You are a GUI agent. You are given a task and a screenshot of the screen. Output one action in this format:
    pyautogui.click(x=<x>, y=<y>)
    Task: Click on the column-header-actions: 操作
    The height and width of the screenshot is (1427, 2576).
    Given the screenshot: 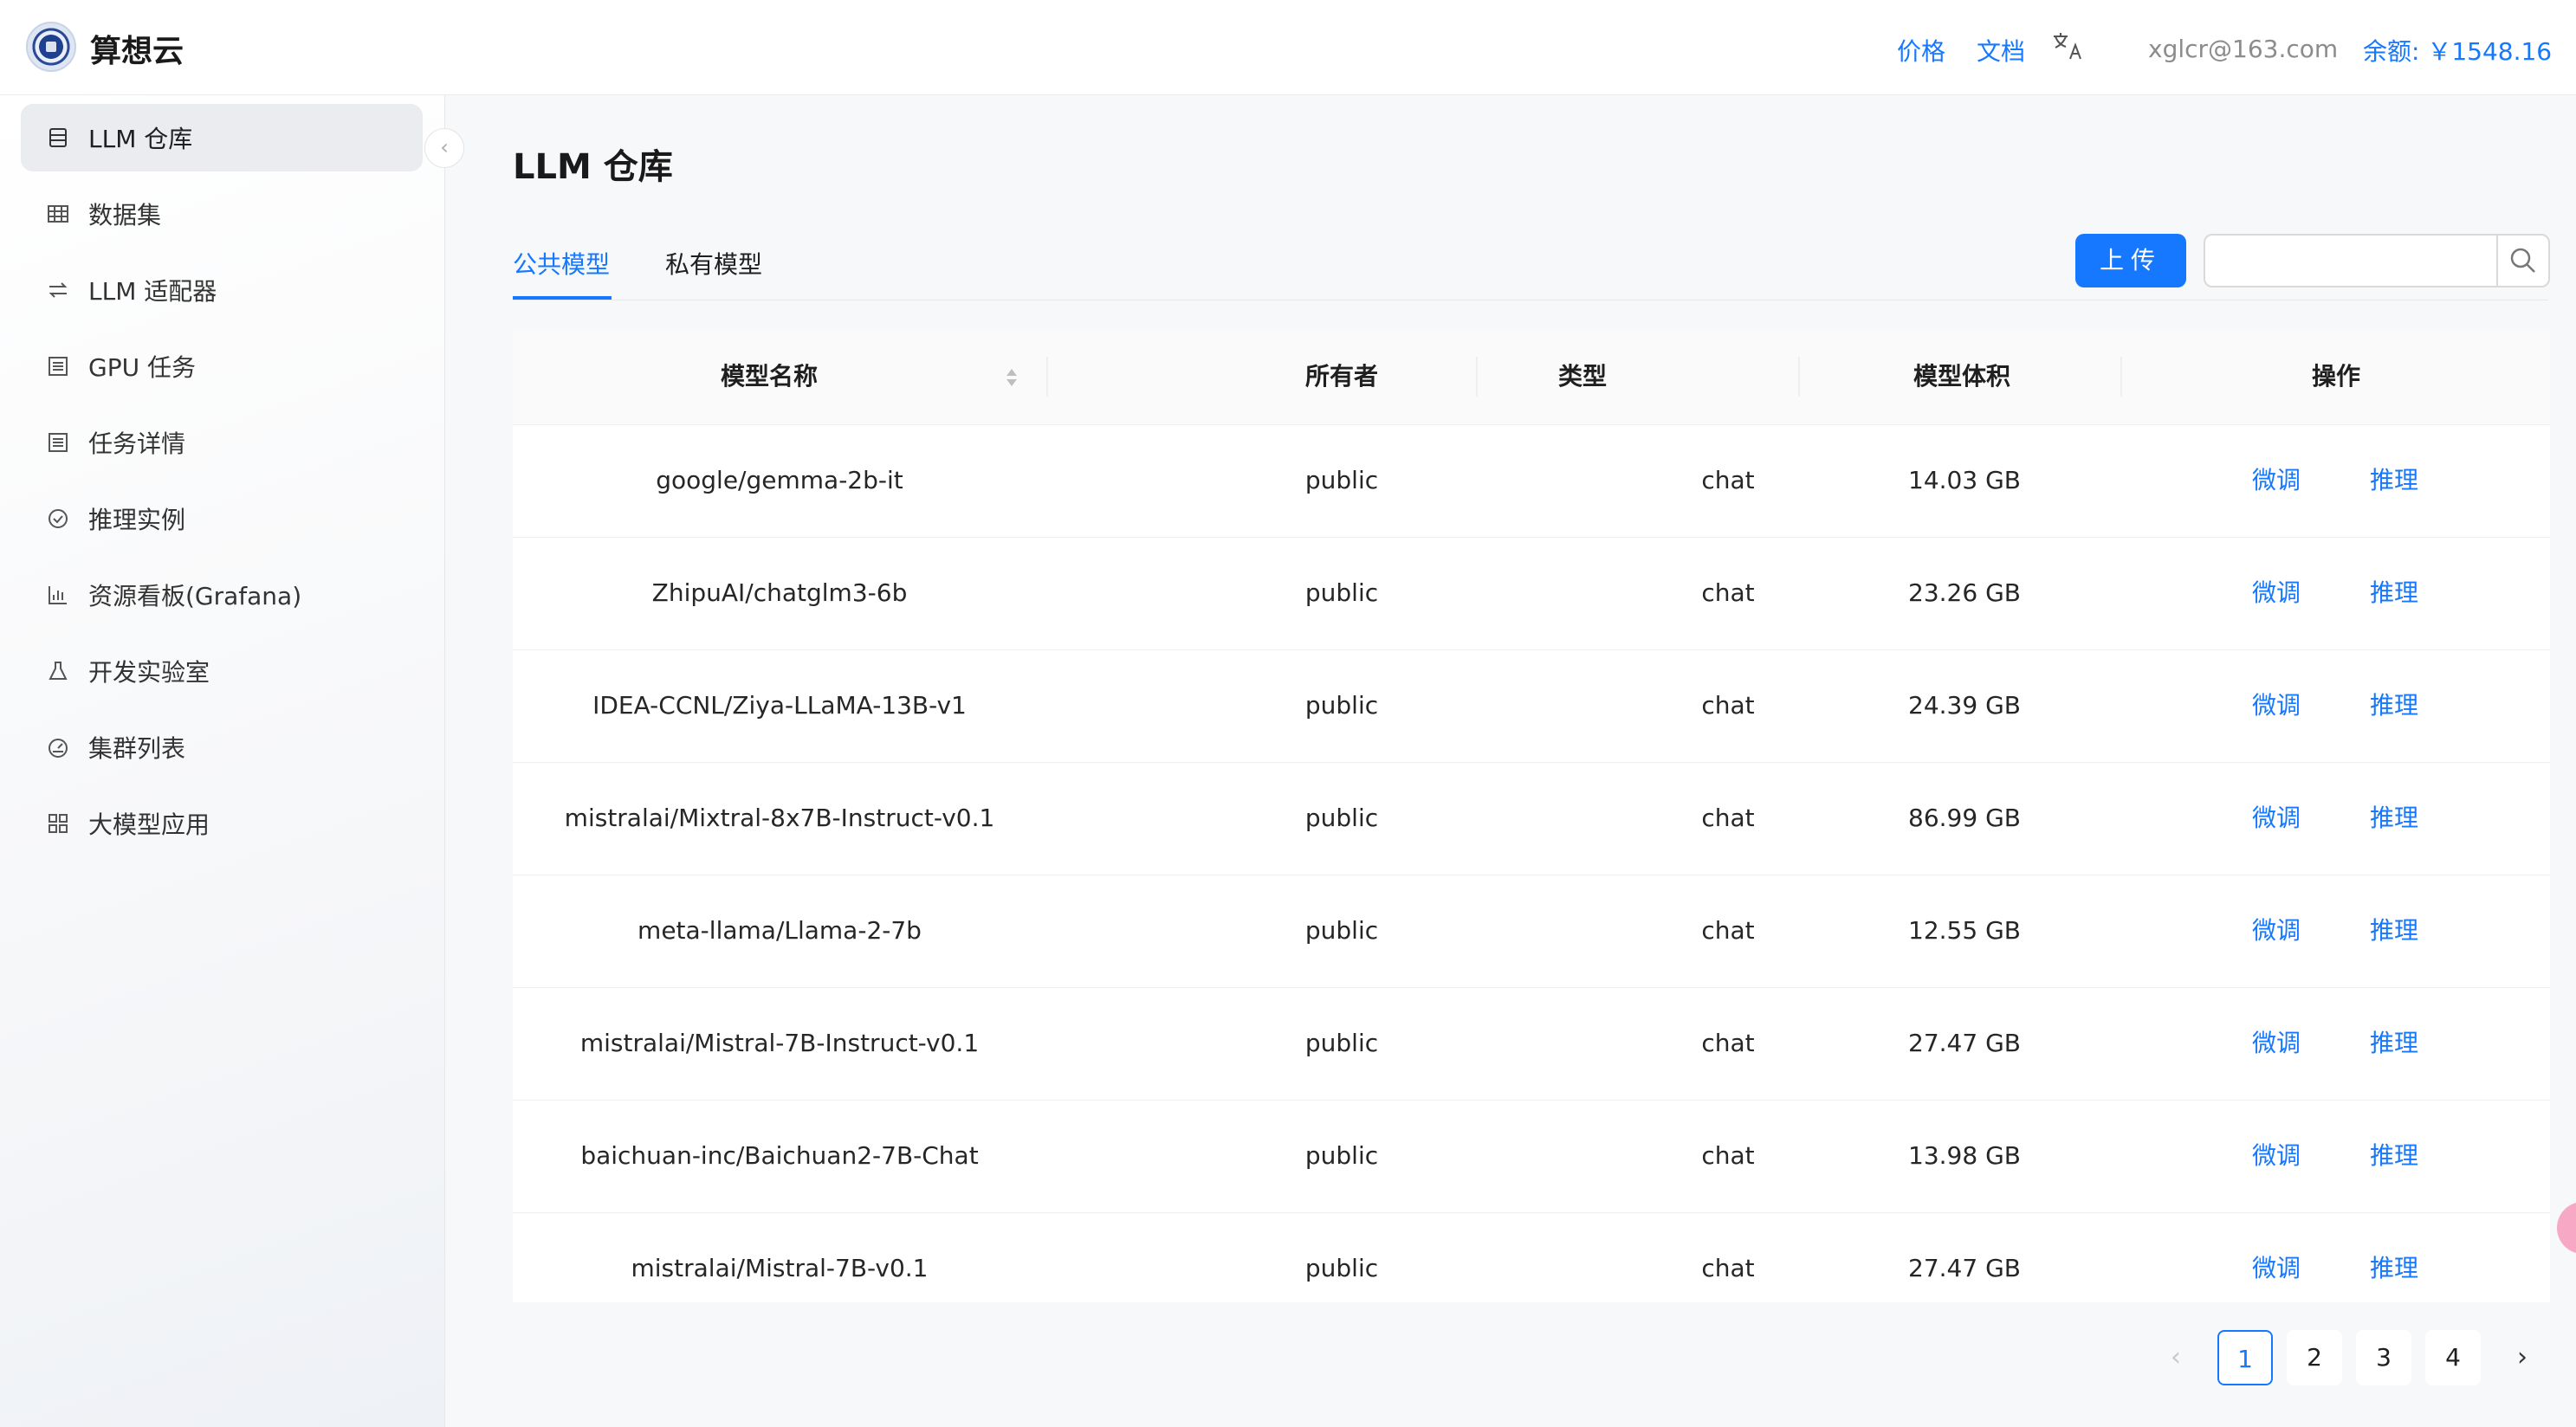 What is the action you would take?
    pyautogui.click(x=2335, y=376)
    